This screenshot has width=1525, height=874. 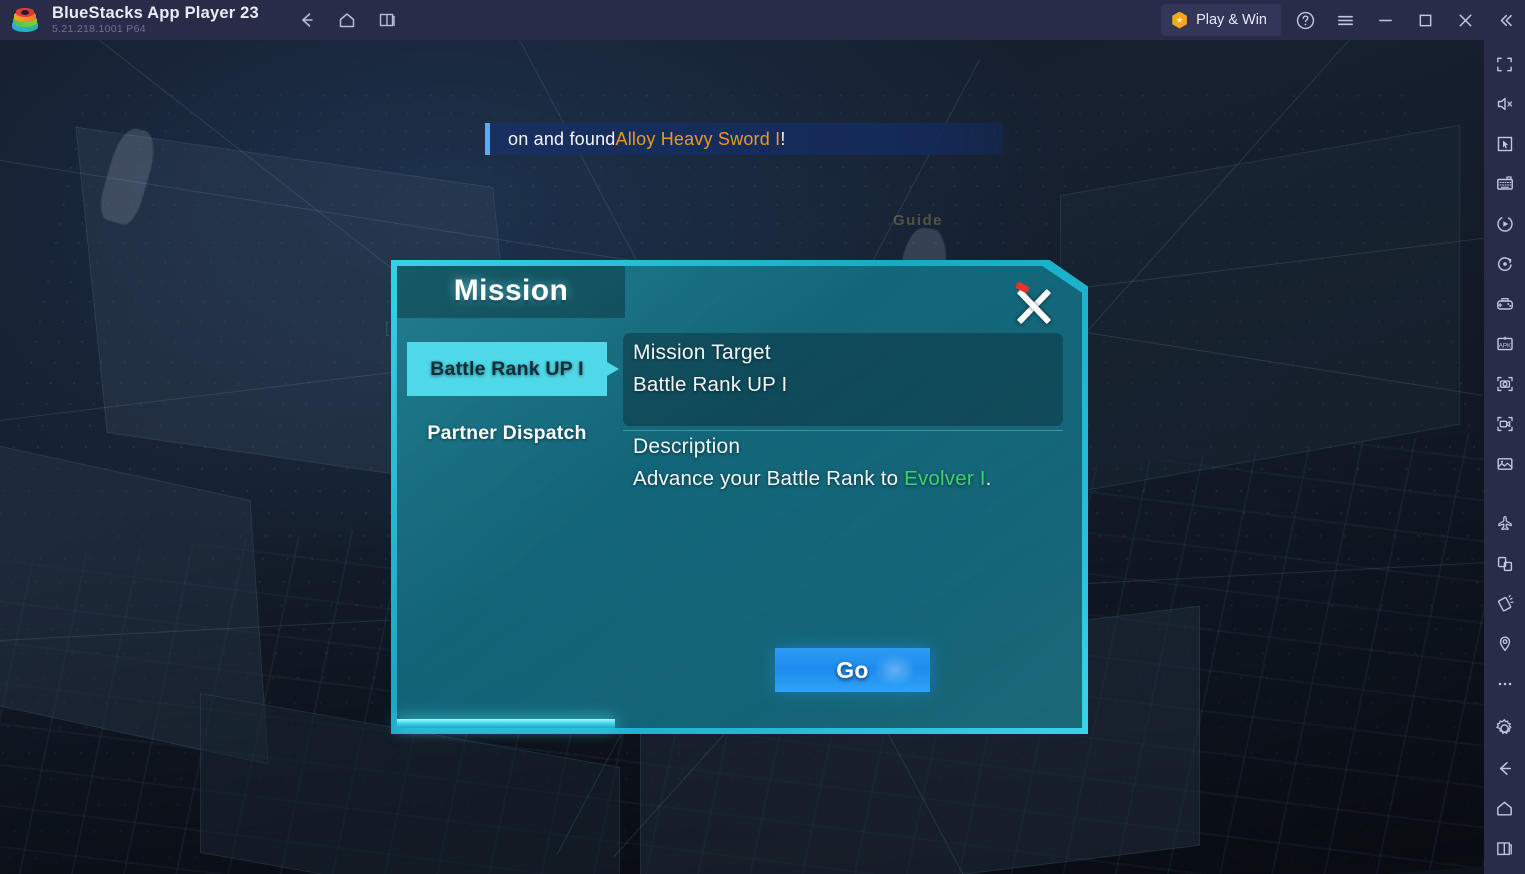 What do you see at coordinates (507, 368) in the screenshot?
I see `tab-label: Battle Rank UP I` at bounding box center [507, 368].